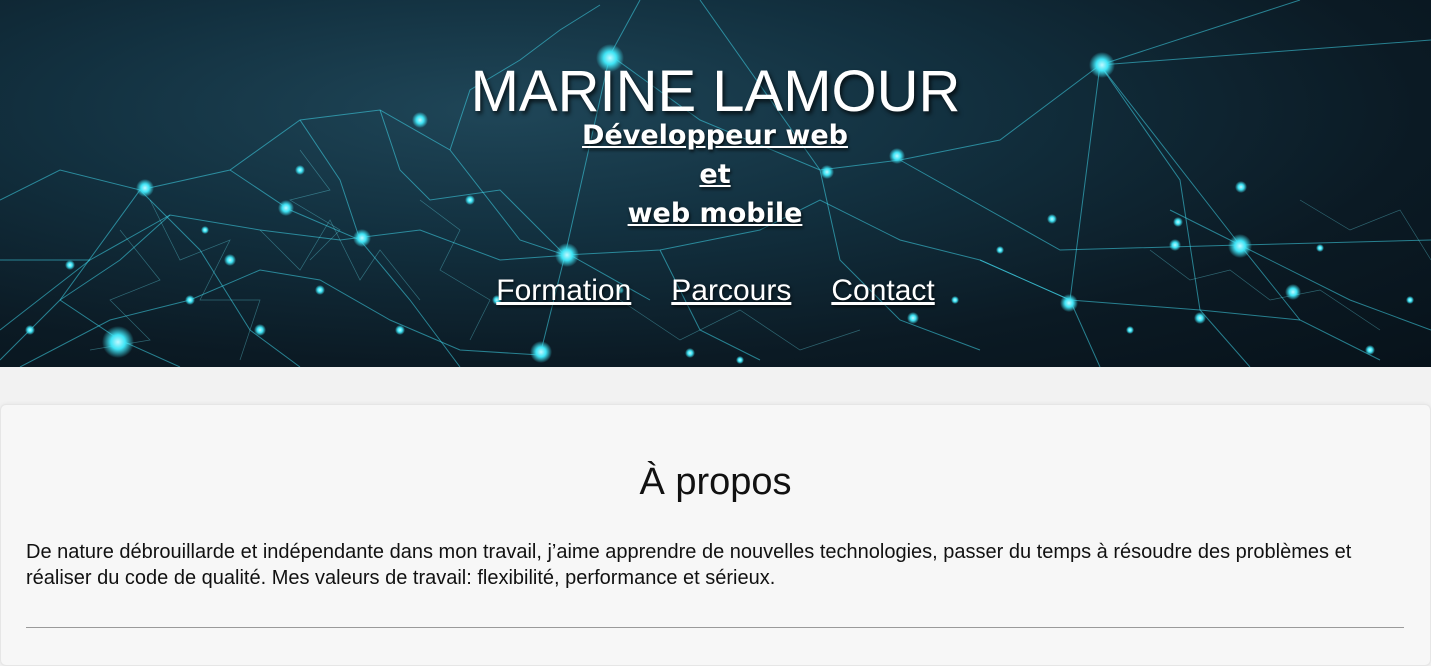  Describe the element at coordinates (715, 213) in the screenshot. I see `subtitle-line-2: web mobile` at that location.